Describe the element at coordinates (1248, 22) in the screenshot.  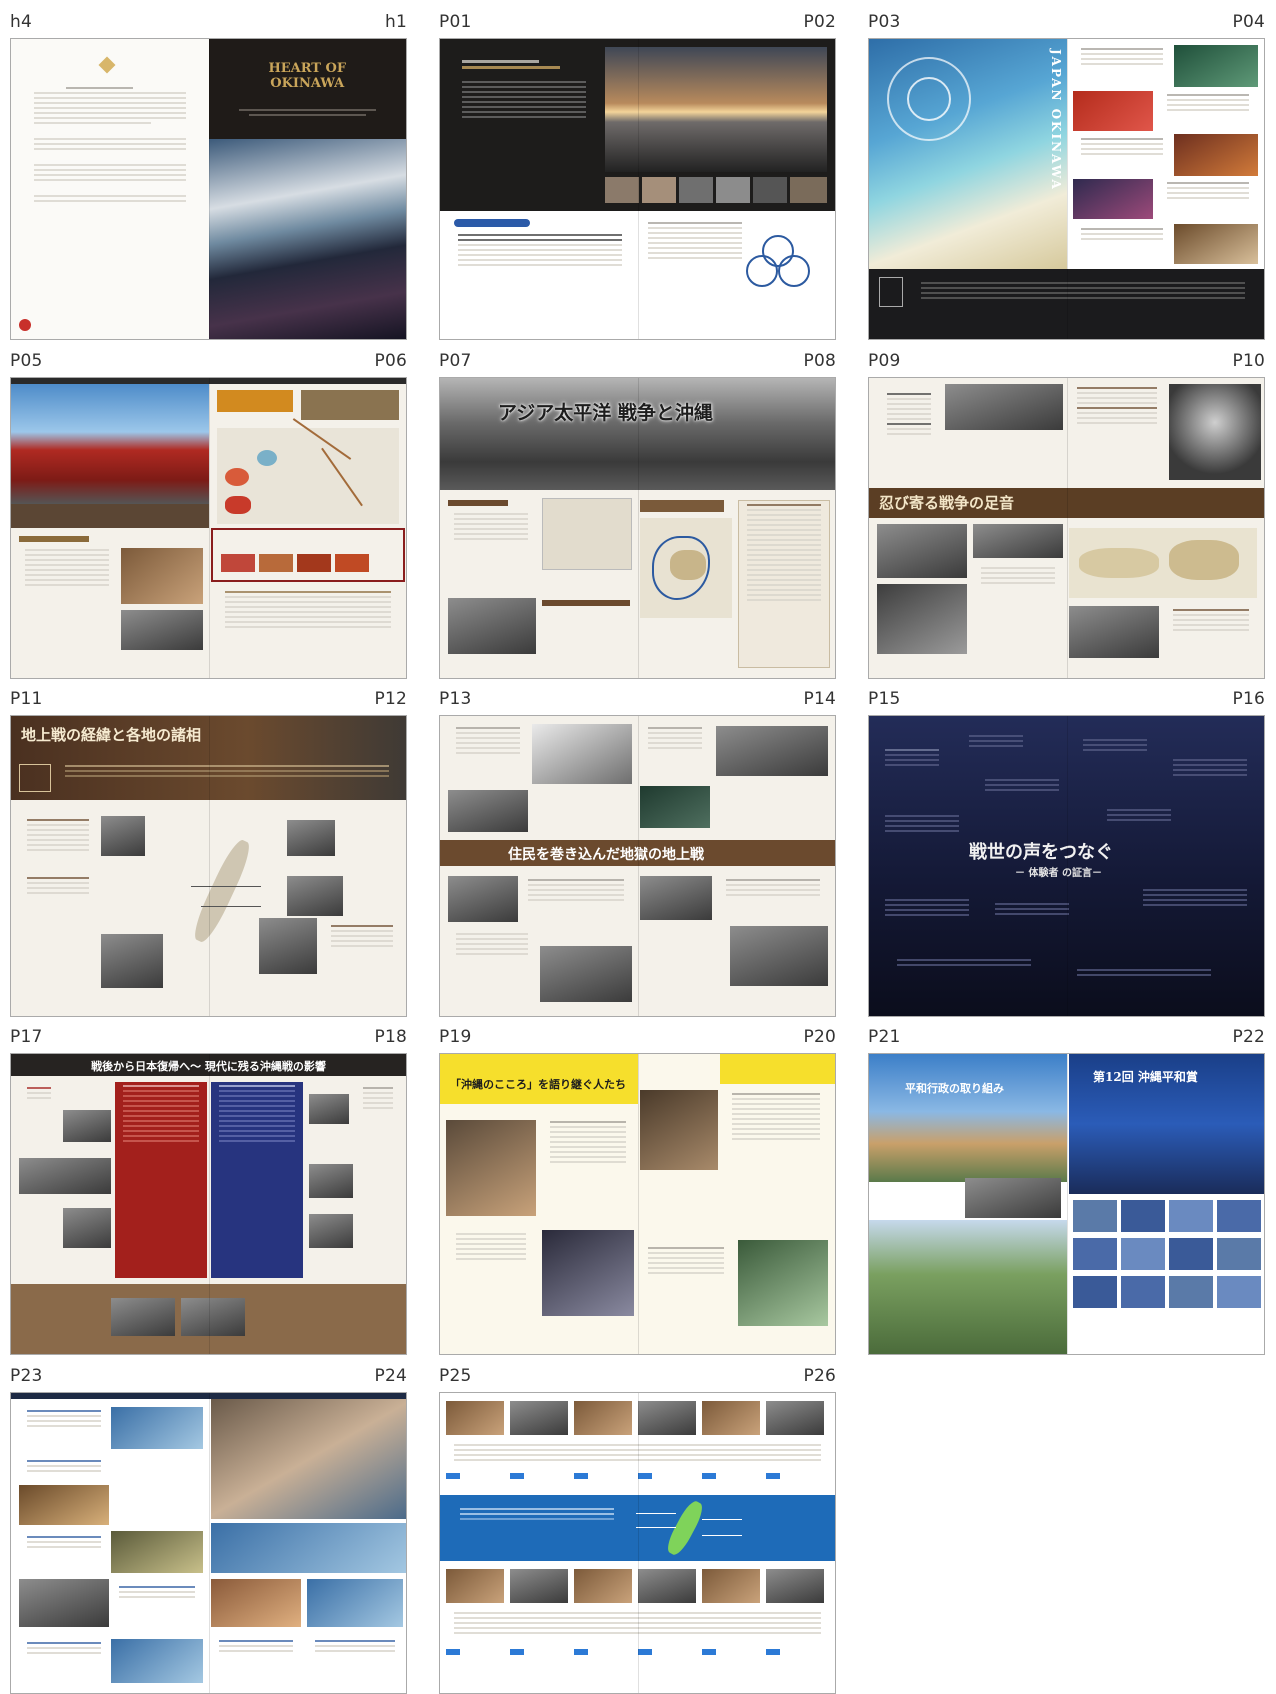
I see `page-label-right: P04` at that location.